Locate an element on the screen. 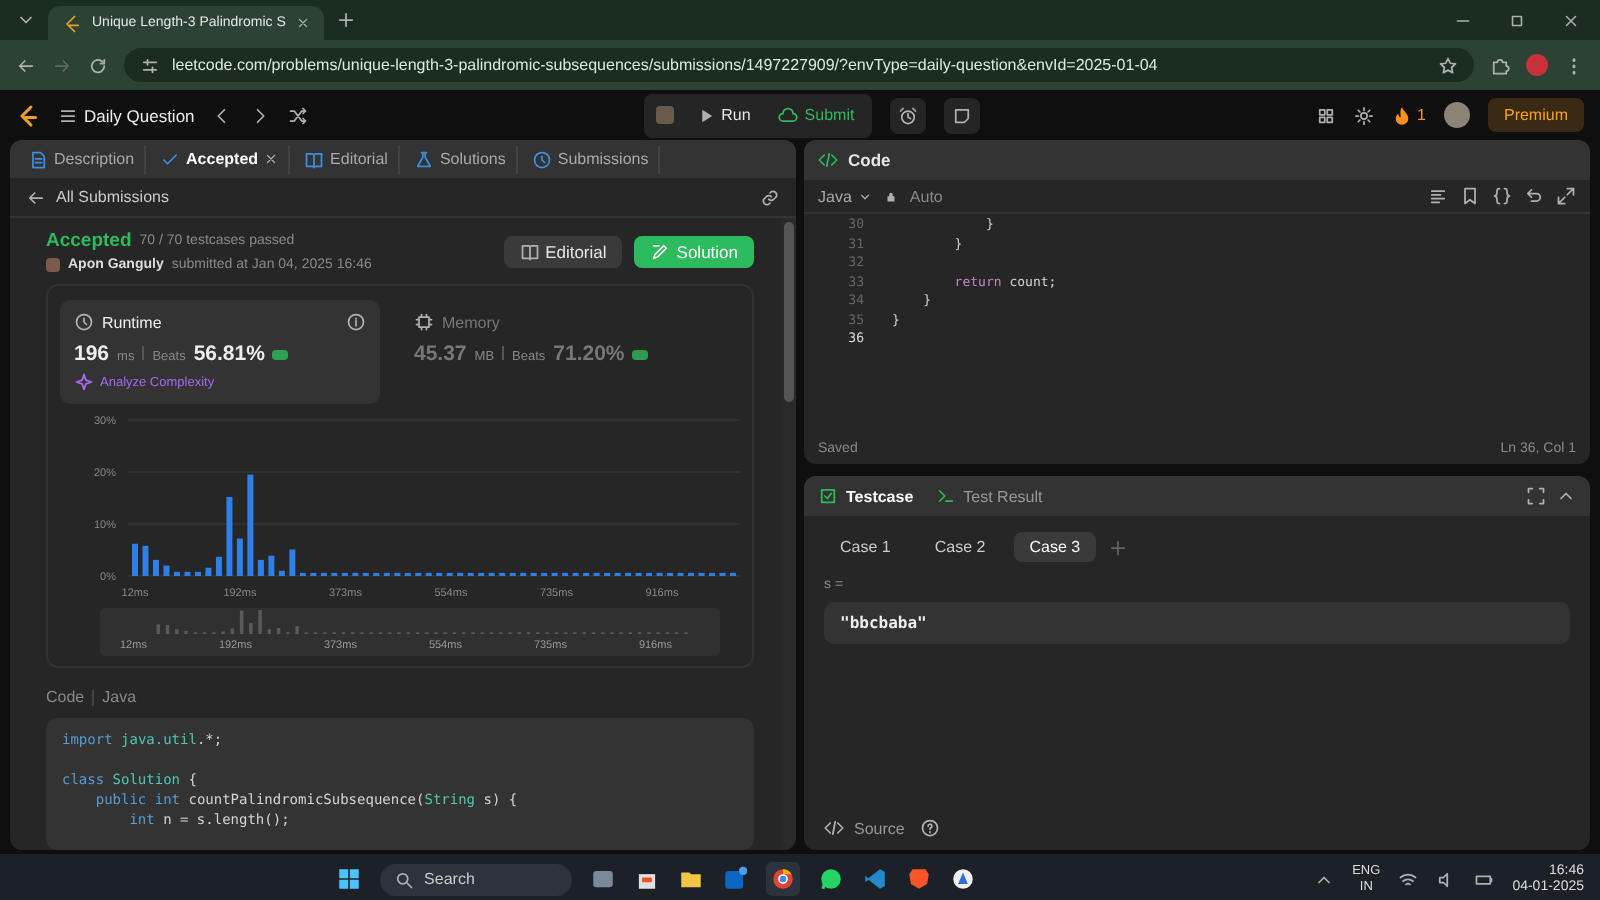 The width and height of the screenshot is (1600, 900). note-icon is located at coordinates (962, 115).